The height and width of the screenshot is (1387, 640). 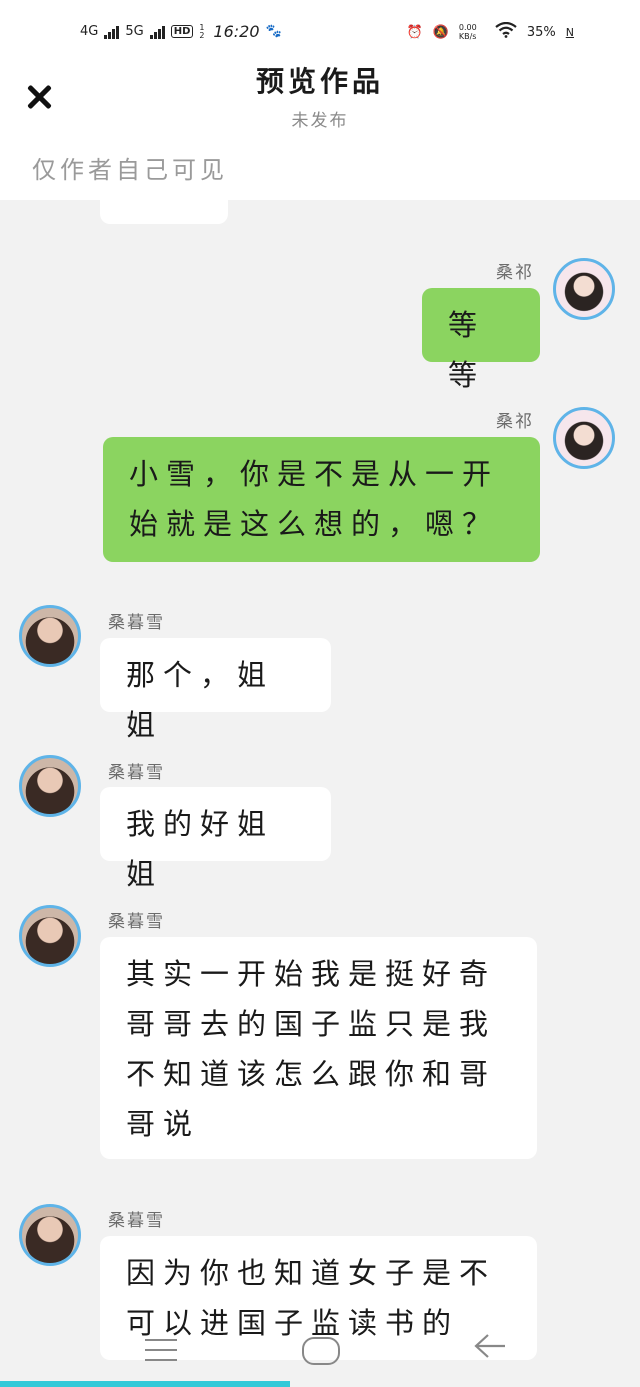 What do you see at coordinates (130, 170) in the screenshot?
I see `visibility-note: 仅作者自己可见` at bounding box center [130, 170].